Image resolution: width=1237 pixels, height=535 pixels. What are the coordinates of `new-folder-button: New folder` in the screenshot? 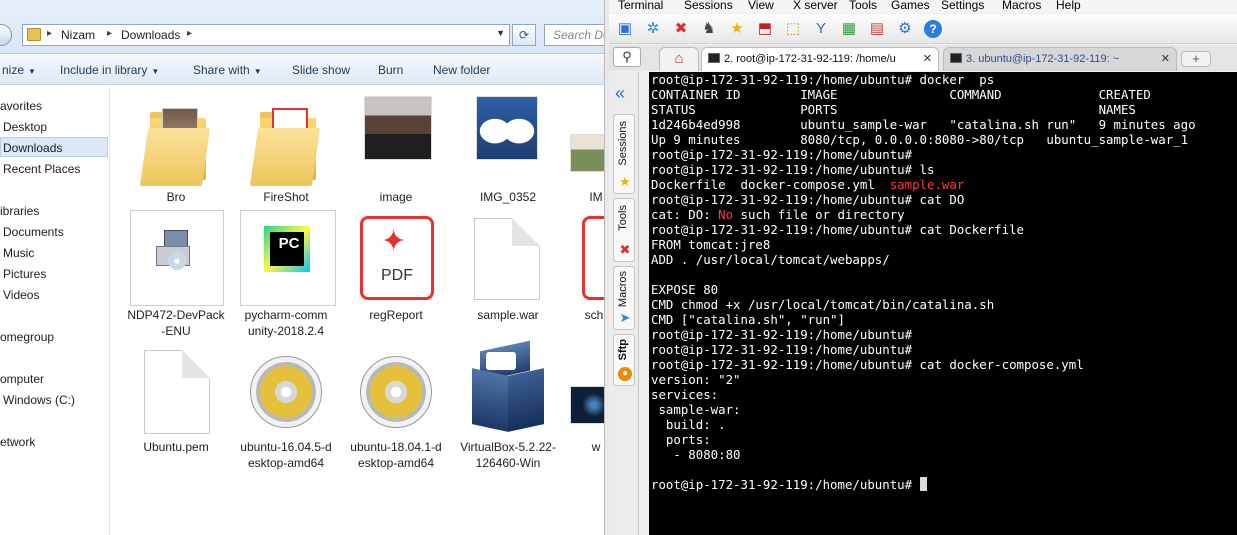 It's located at (461, 70).